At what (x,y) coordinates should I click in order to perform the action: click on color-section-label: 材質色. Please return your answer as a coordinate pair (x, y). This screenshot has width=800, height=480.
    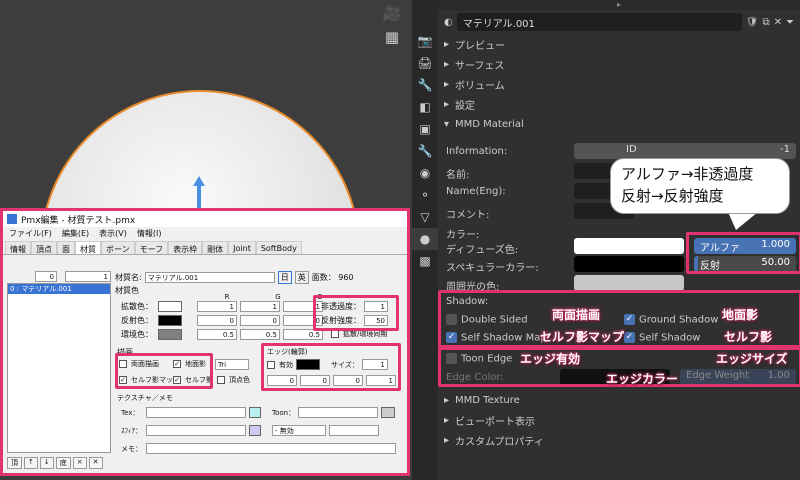
    Looking at the image, I should click on (127, 290).